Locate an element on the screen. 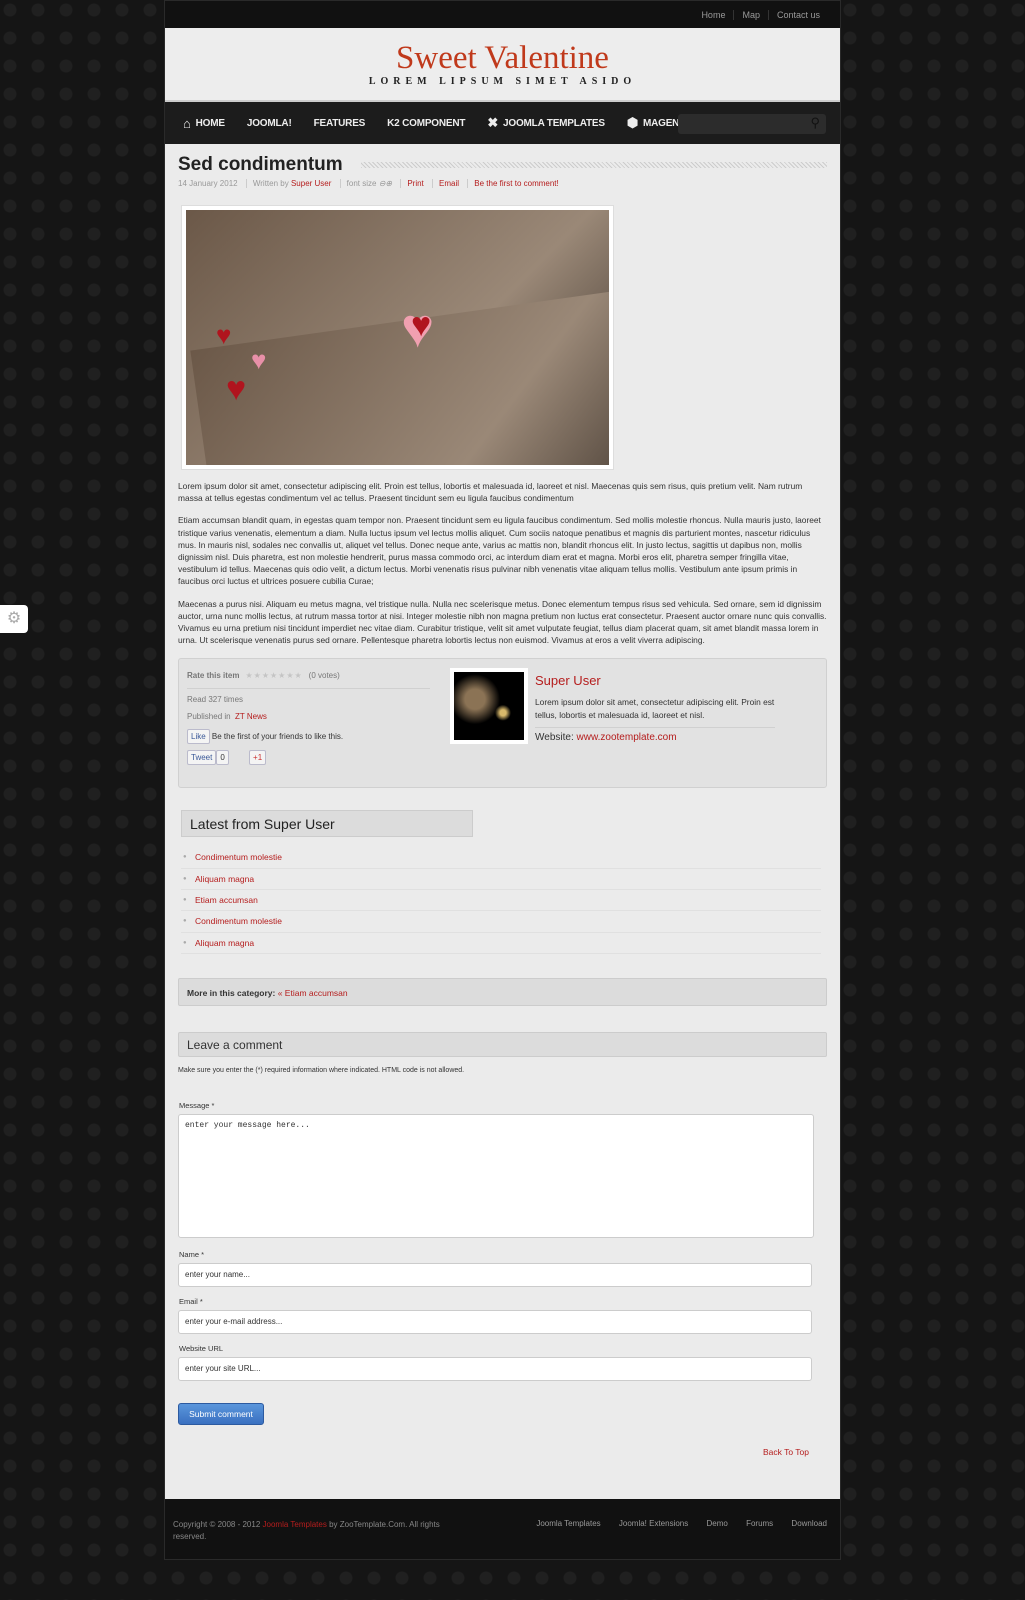 This screenshot has width=1025, height=1600. list-item: Etiam accumsan is located at coordinates (501, 901).